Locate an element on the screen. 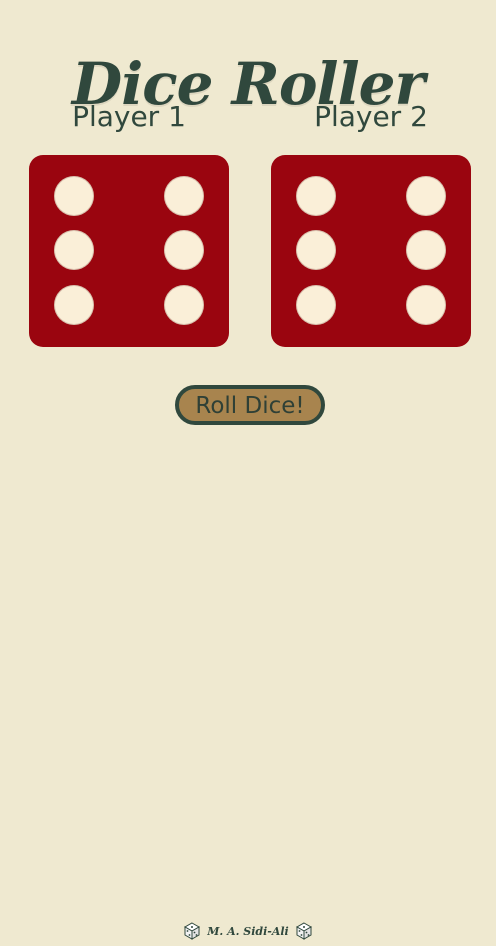 This screenshot has height=946, width=496. footer: M. A. Sidi-Ali is located at coordinates (248, 931).